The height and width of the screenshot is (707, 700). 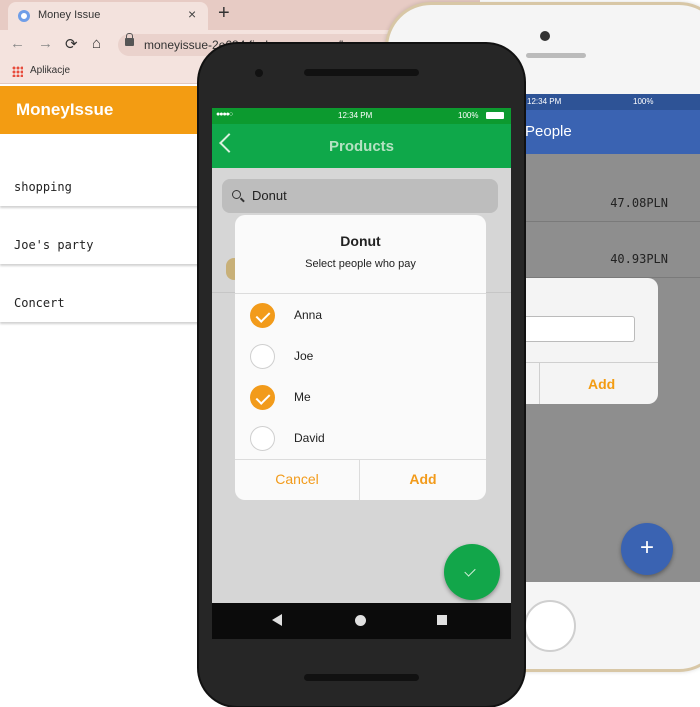 I want to click on payer-option: Joe, so click(x=360, y=356).